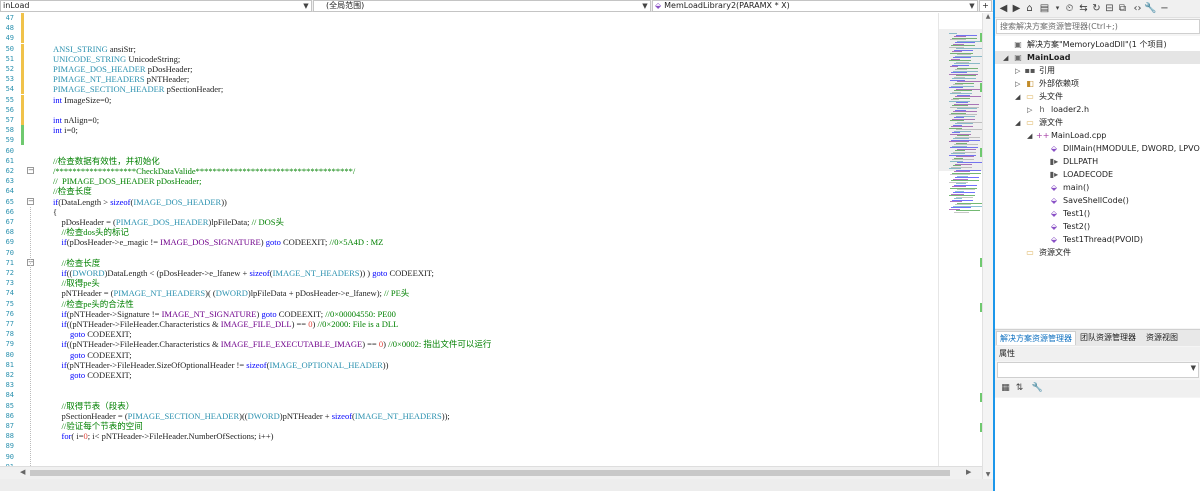 Image resolution: width=1200 pixels, height=491 pixels. What do you see at coordinates (815, 6) in the screenshot?
I see `member-dropdown: ⬙ MemLoadLibrary2(PARAMX * X) ▼` at bounding box center [815, 6].